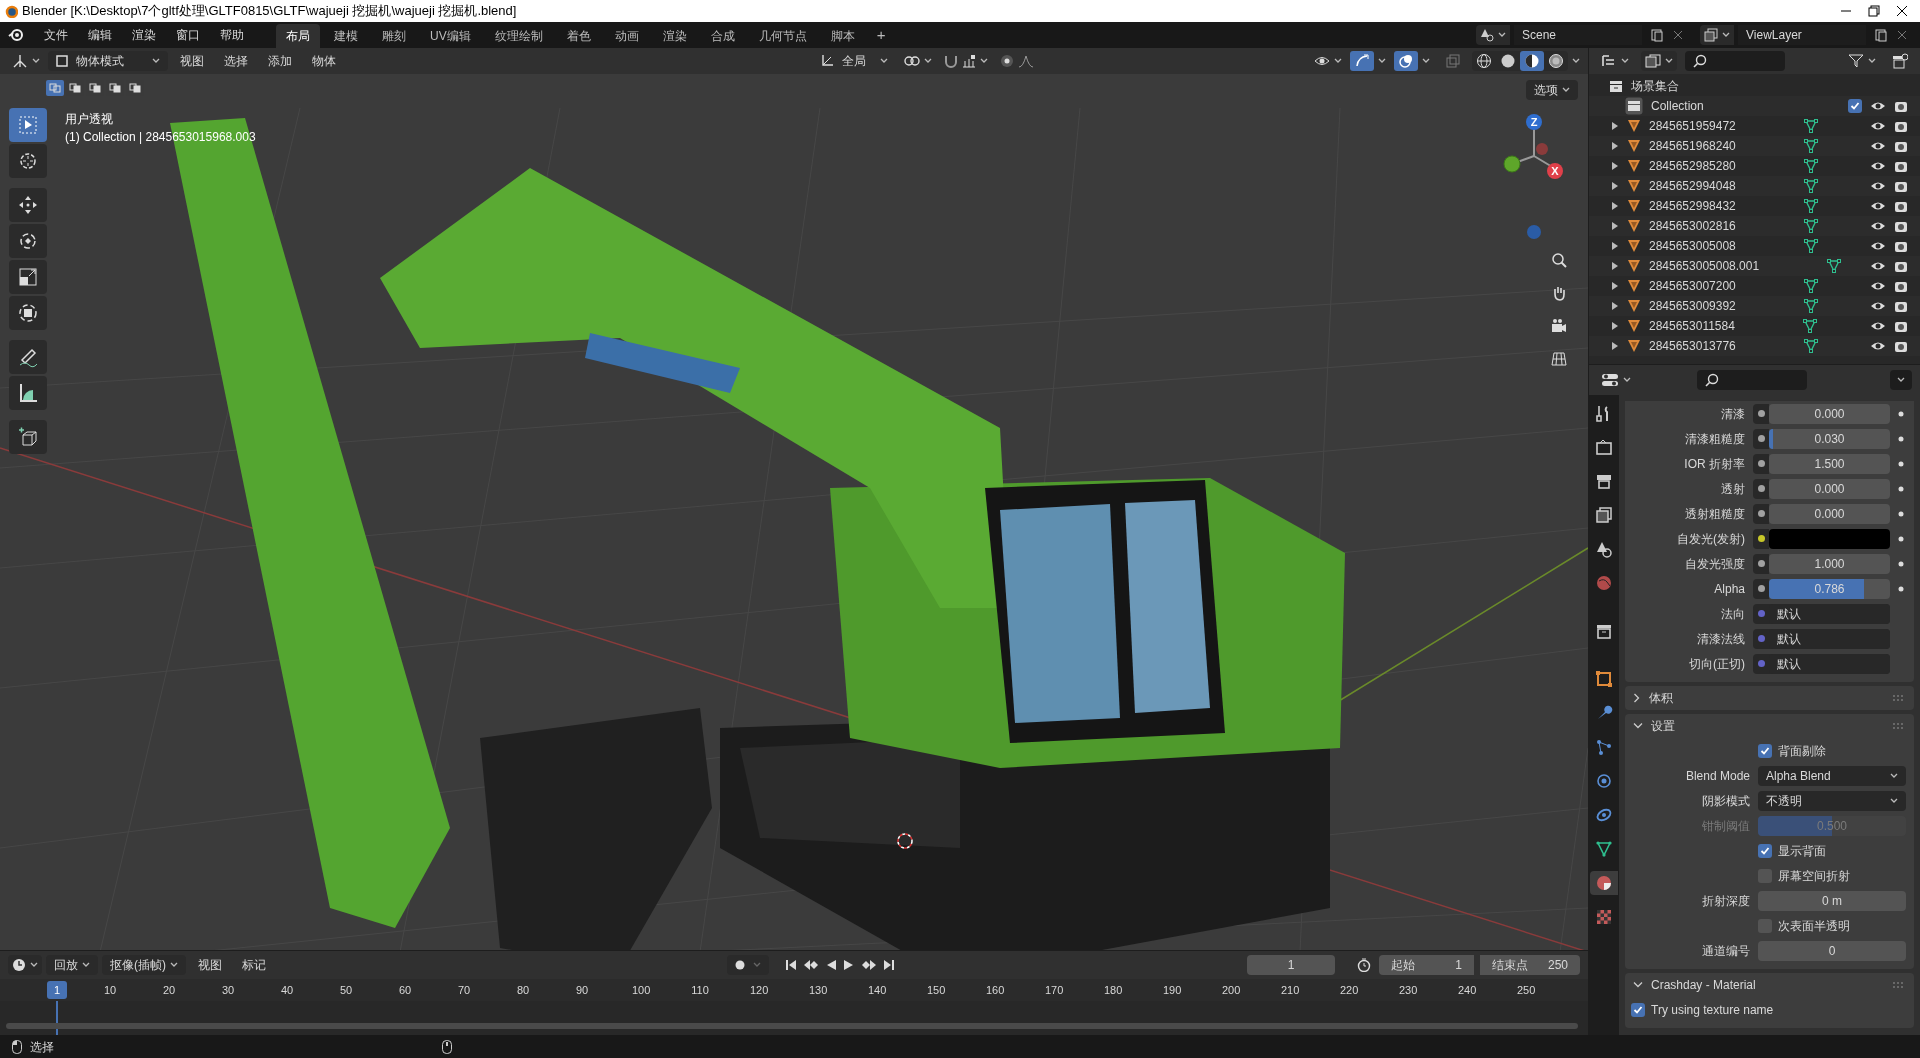  I want to click on workspace-tab: 建模, so click(346, 36).